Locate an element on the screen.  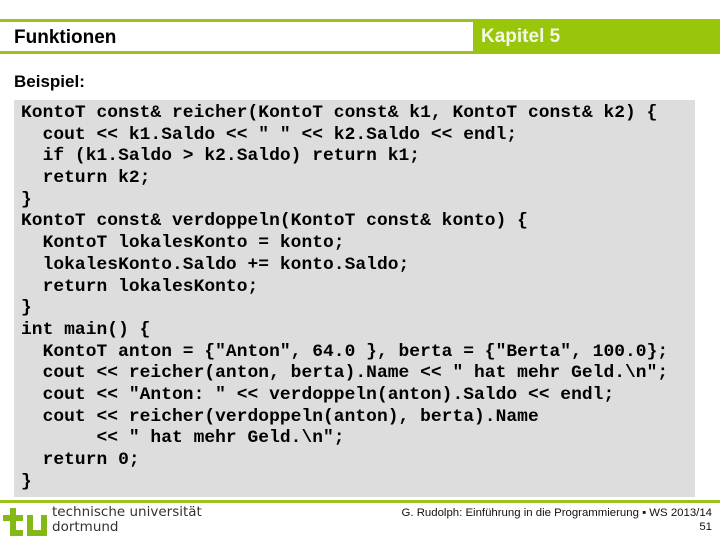
slide-title: Funktionen is located at coordinates (65, 37).